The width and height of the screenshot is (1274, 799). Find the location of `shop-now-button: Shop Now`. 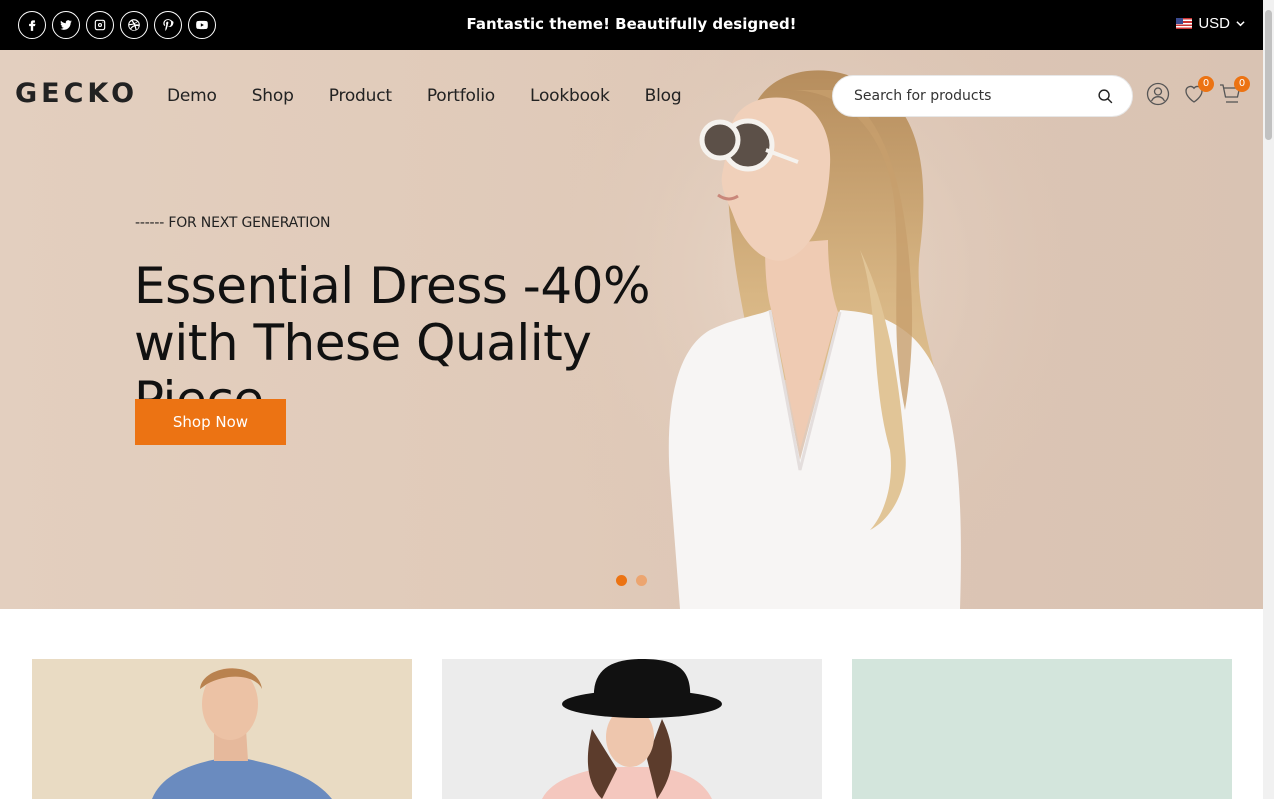

shop-now-button: Shop Now is located at coordinates (210, 422).